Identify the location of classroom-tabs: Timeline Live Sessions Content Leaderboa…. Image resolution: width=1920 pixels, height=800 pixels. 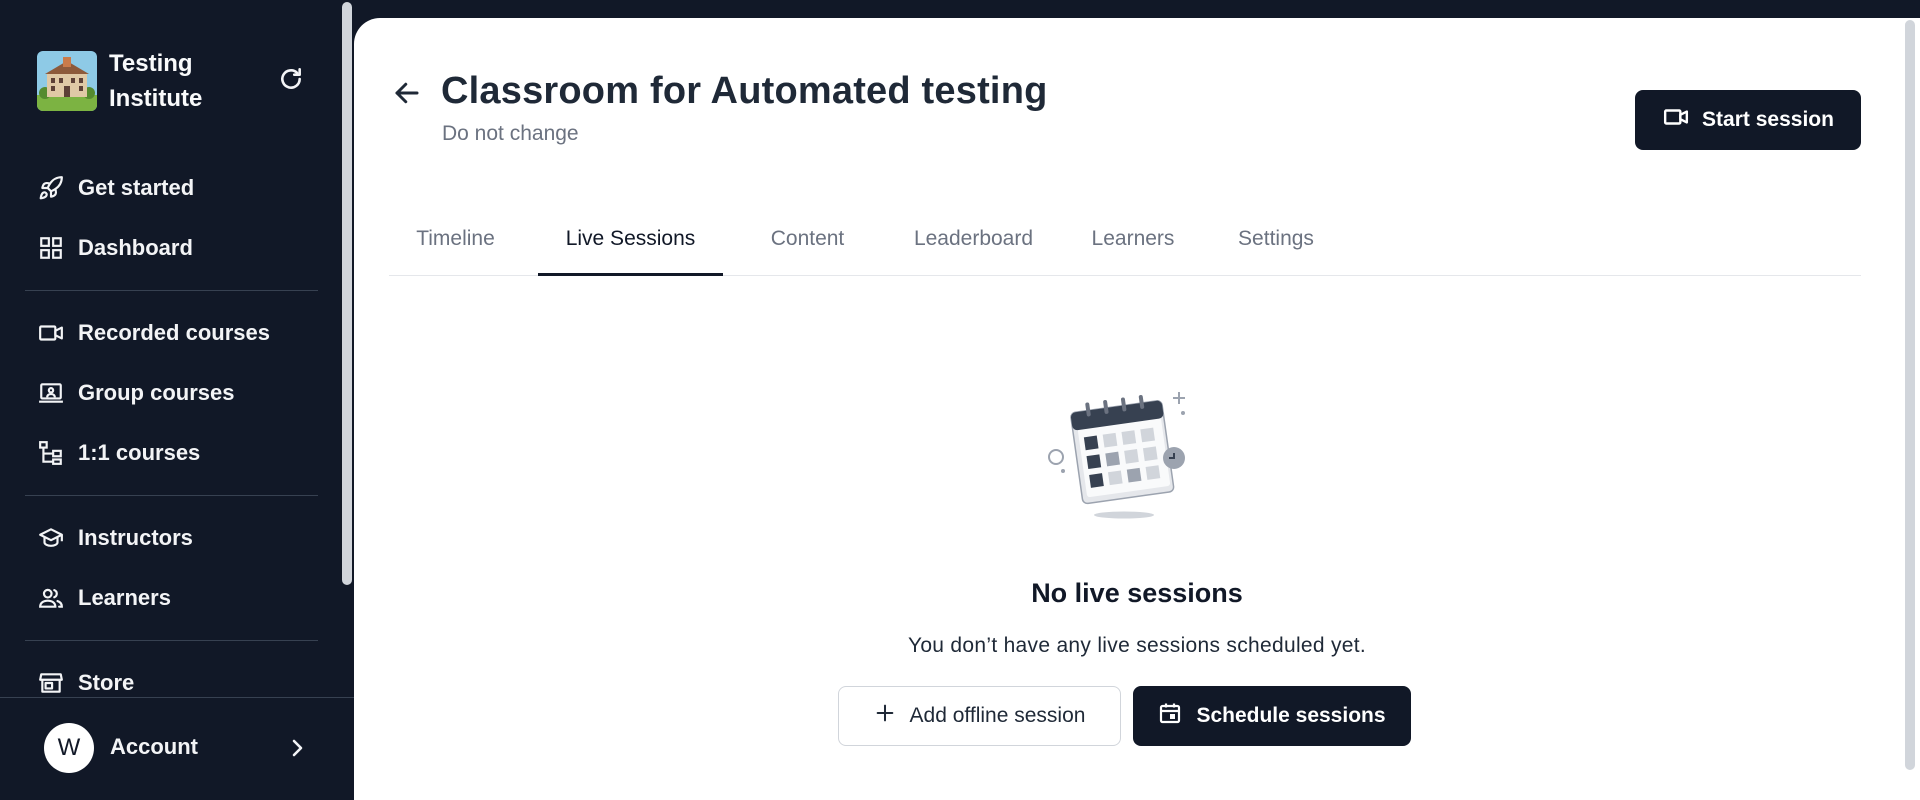
(1125, 247).